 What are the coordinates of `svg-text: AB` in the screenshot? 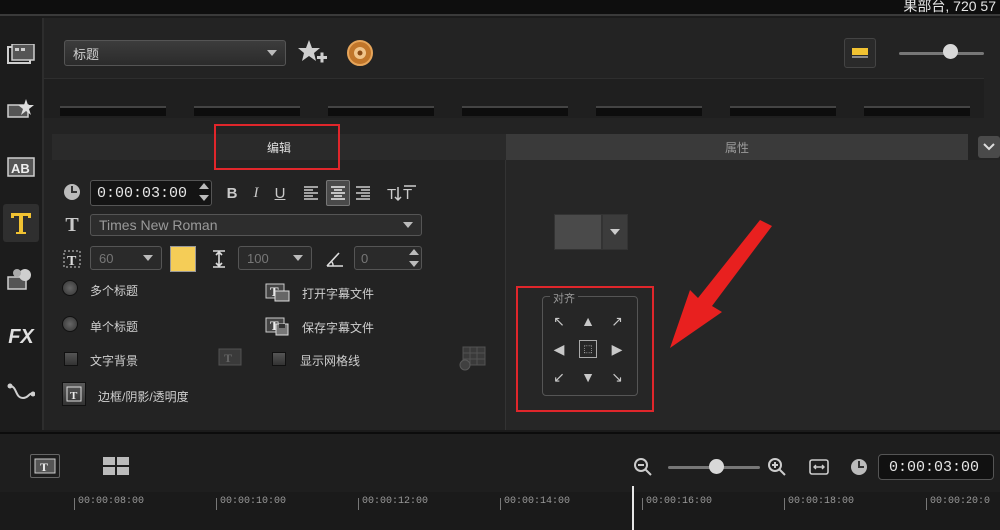 It's located at (20, 168).